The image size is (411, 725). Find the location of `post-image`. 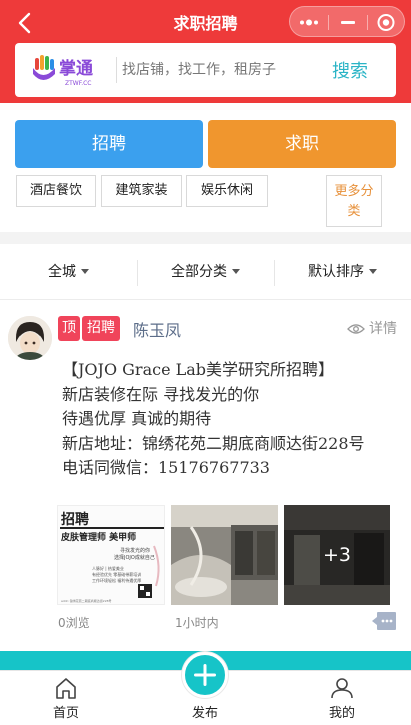

post-image is located at coordinates (224, 555).